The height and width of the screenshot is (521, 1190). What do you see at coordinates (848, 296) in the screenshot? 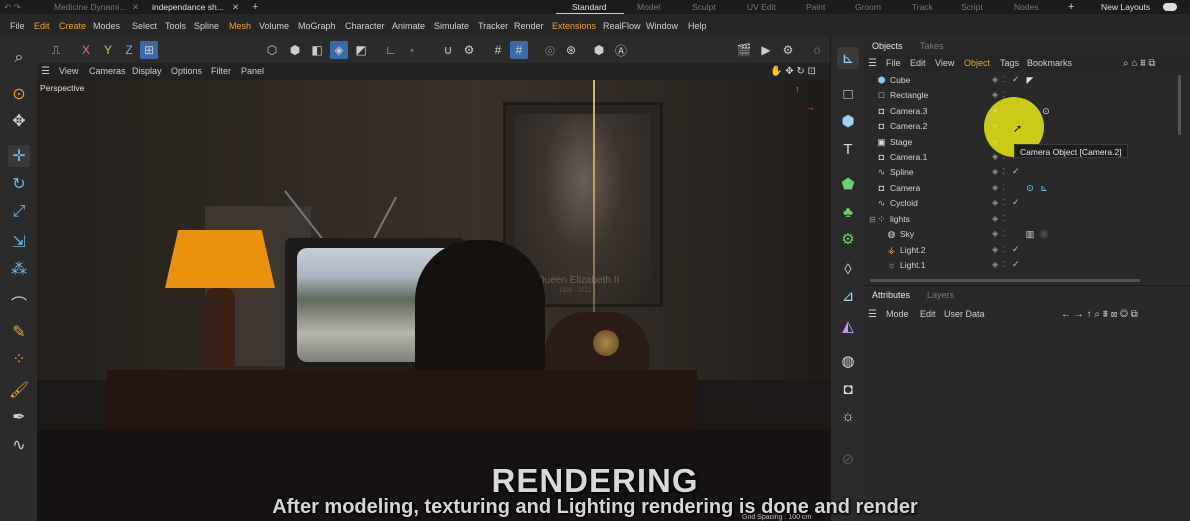
I see `field-icon: ⊿` at bounding box center [848, 296].